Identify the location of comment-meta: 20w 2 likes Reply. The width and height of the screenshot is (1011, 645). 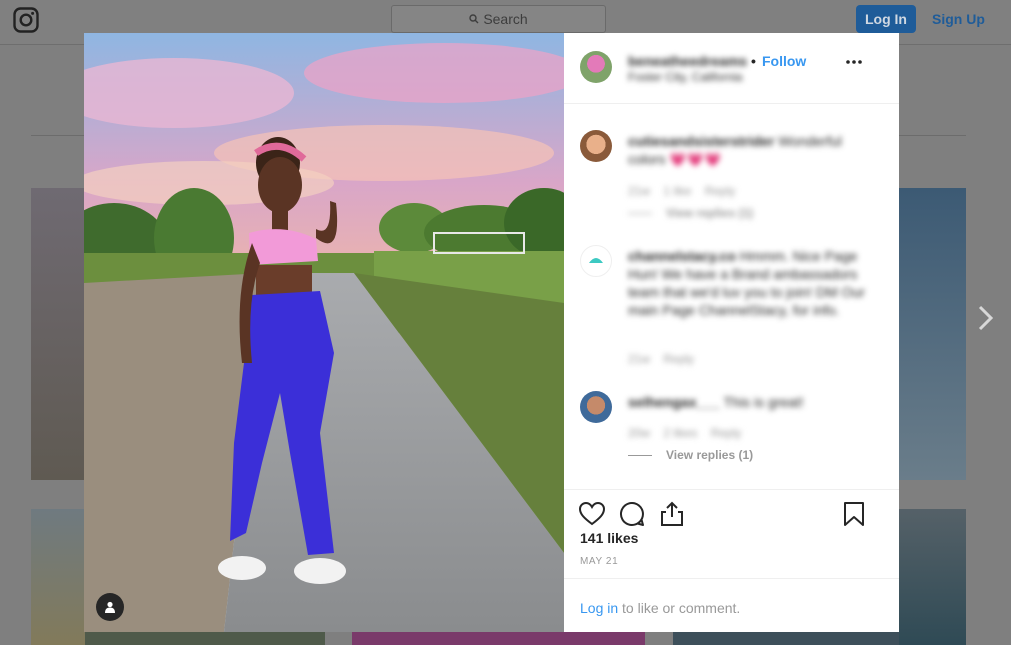
(685, 433).